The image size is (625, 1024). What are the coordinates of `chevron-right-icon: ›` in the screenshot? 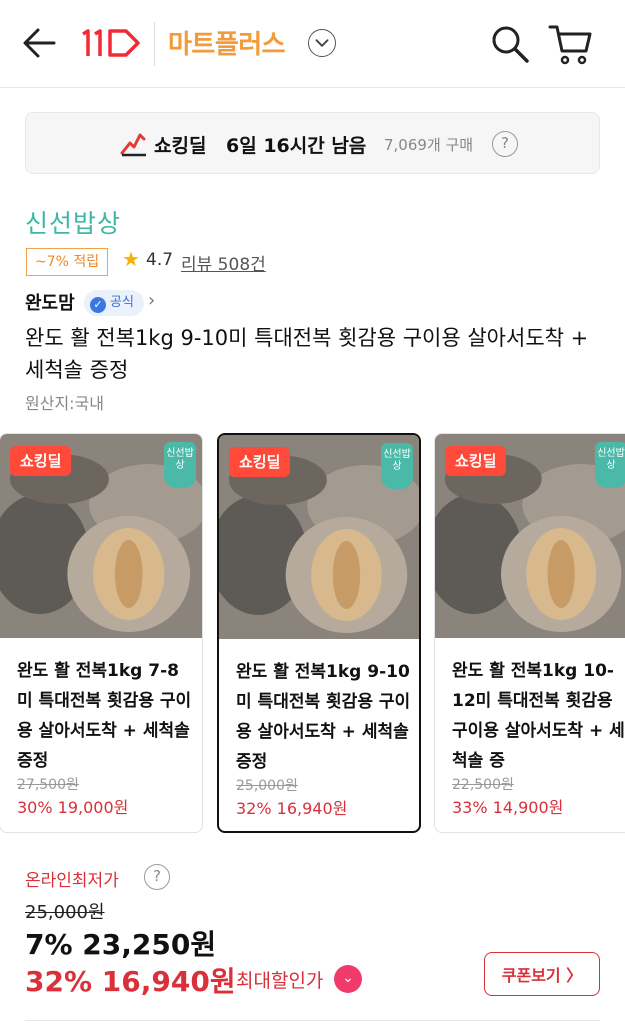 It's located at (151, 300).